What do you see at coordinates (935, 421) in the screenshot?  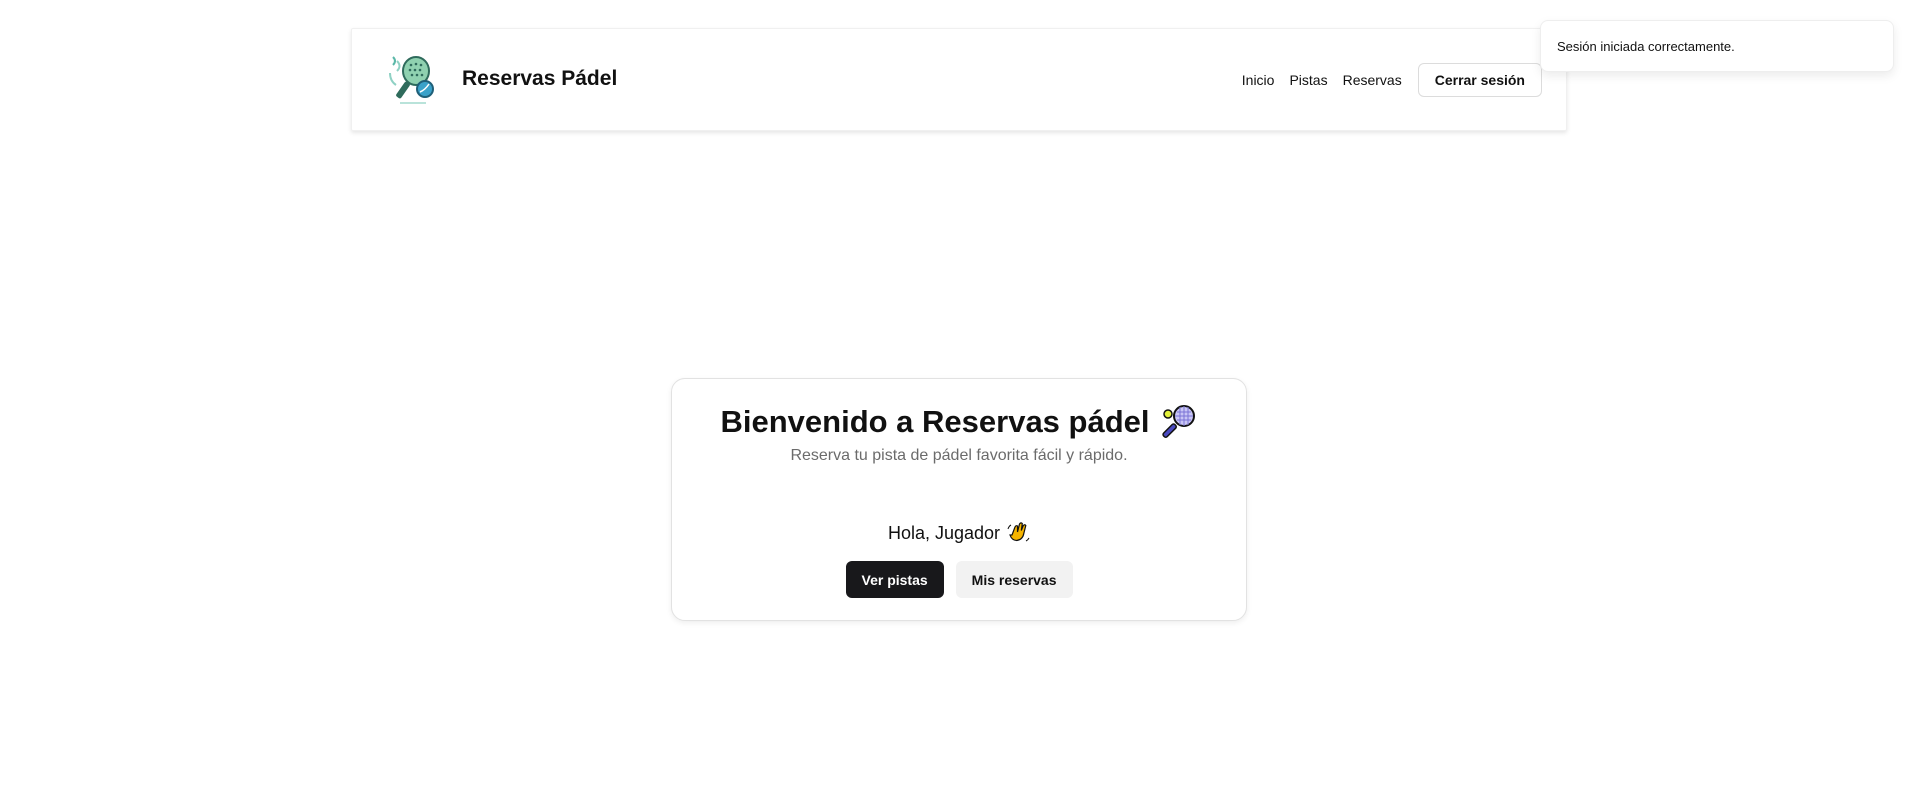 I see `welcome-title-text: Bienvenido a Reservas pádel` at bounding box center [935, 421].